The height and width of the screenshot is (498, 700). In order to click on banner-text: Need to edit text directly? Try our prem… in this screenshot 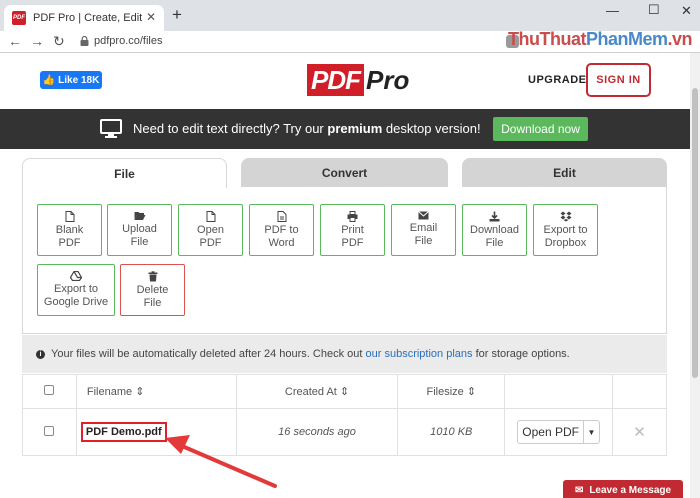, I will do `click(307, 128)`.